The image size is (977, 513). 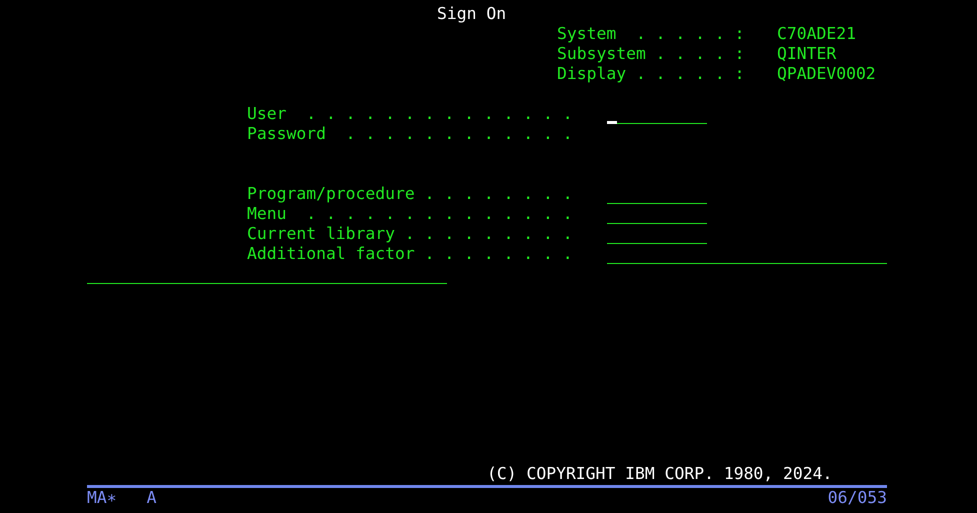 I want to click on field-label: Password . . . . . . . . . . . ., so click(x=410, y=134).